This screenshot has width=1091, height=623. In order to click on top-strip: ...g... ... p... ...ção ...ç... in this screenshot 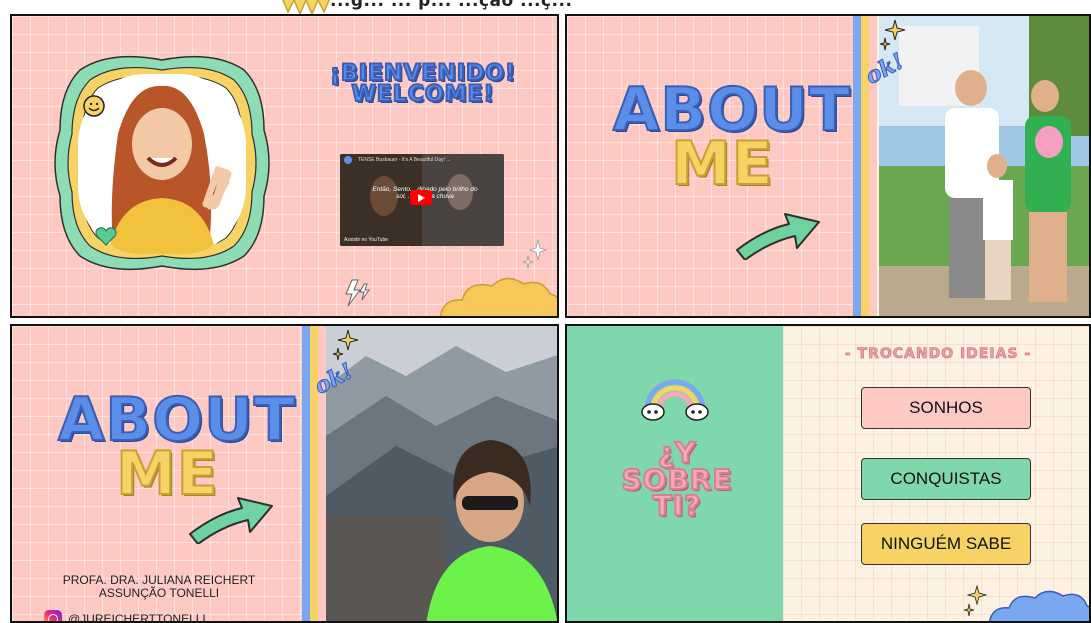, I will do `click(545, 7)`.